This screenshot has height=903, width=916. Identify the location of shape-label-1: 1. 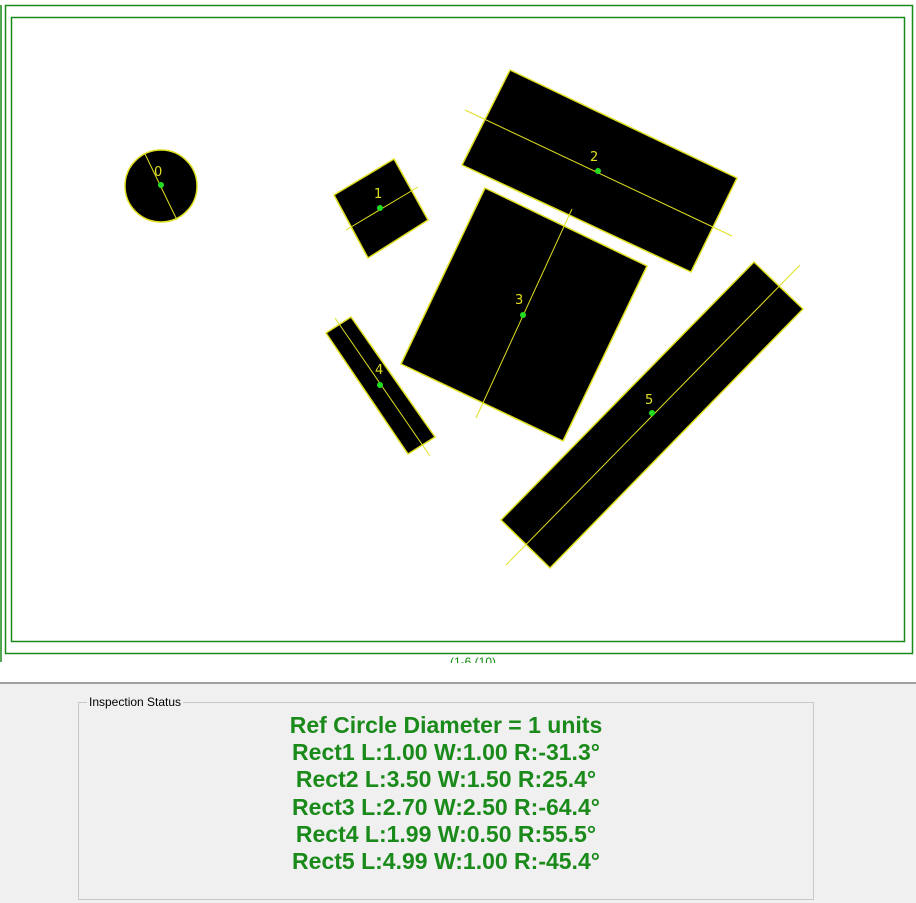
(378, 194).